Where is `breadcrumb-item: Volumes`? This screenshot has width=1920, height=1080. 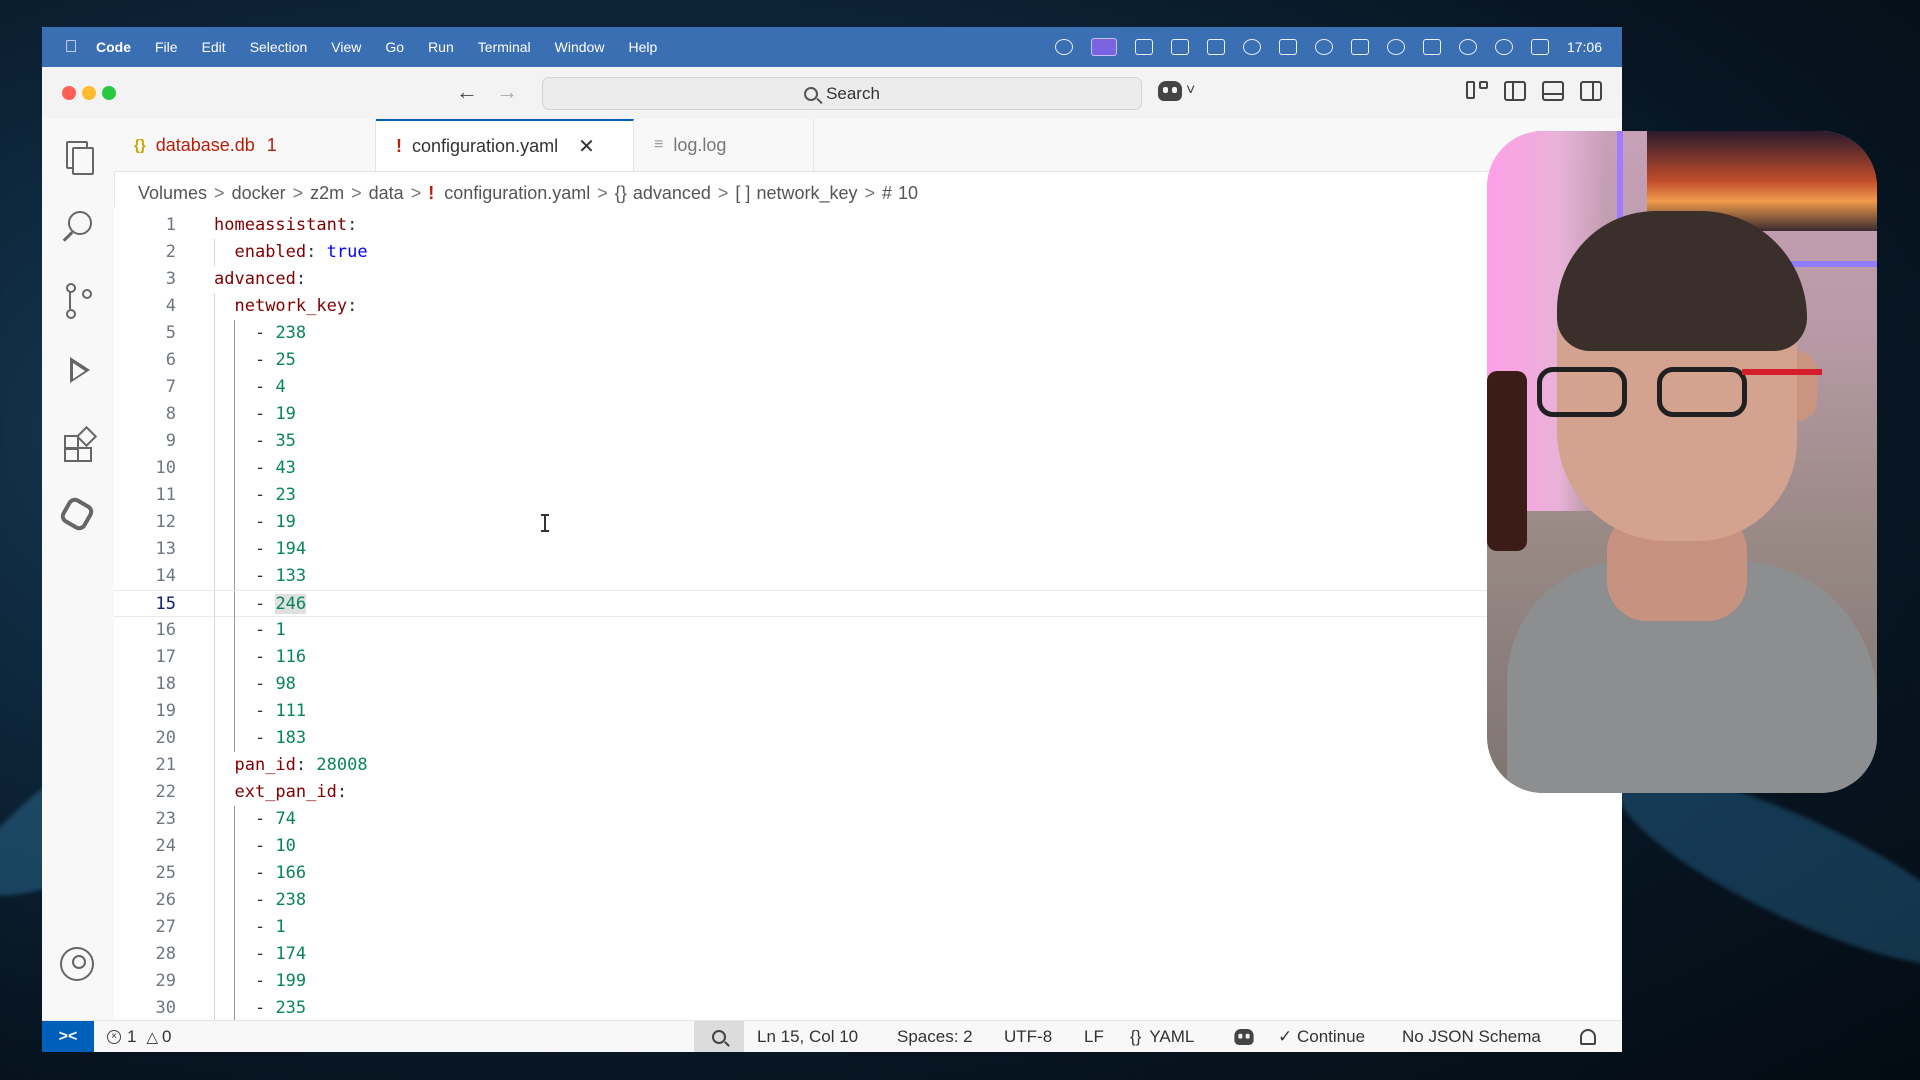
breadcrumb-item: Volumes is located at coordinates (172, 193).